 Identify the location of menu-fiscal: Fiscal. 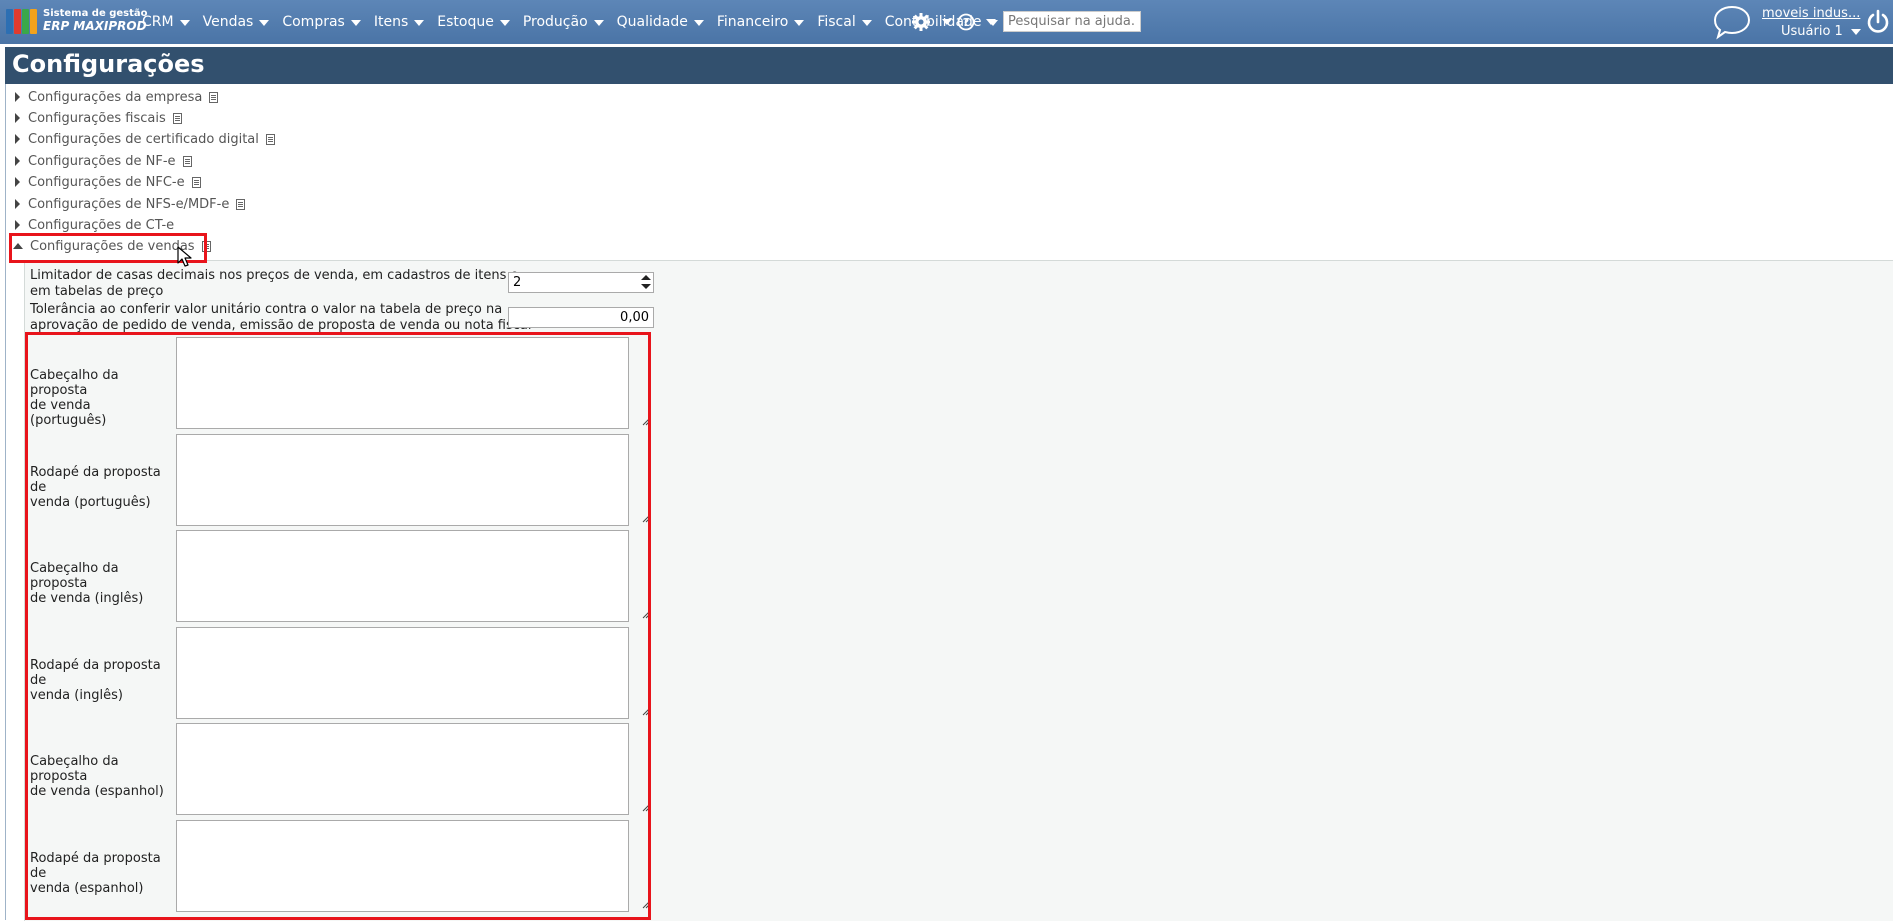
(844, 22).